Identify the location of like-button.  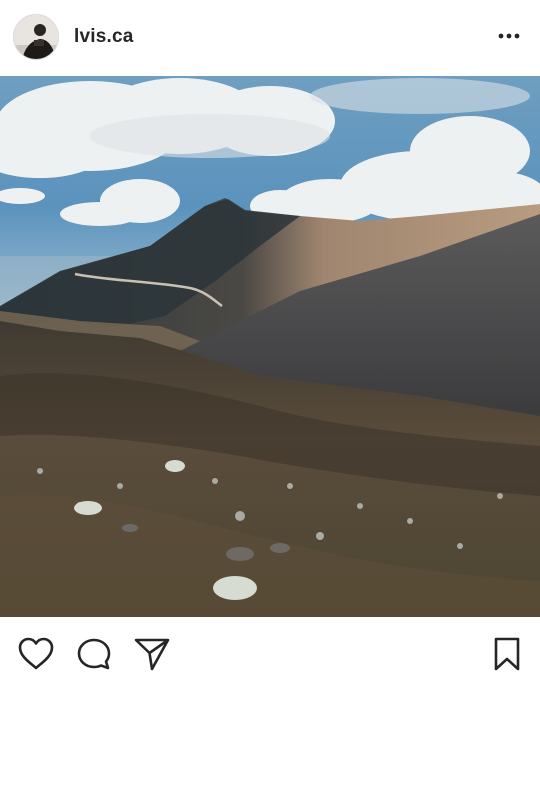
(36, 654).